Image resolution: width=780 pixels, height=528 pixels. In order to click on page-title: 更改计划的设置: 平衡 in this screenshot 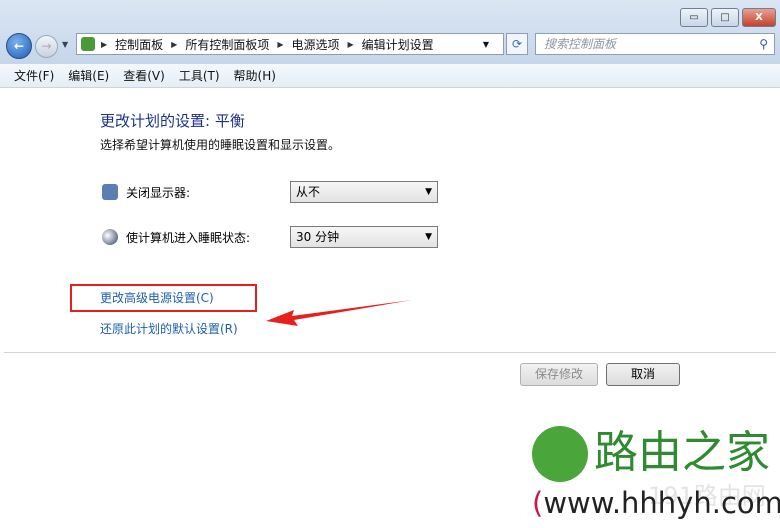, I will do `click(172, 121)`.